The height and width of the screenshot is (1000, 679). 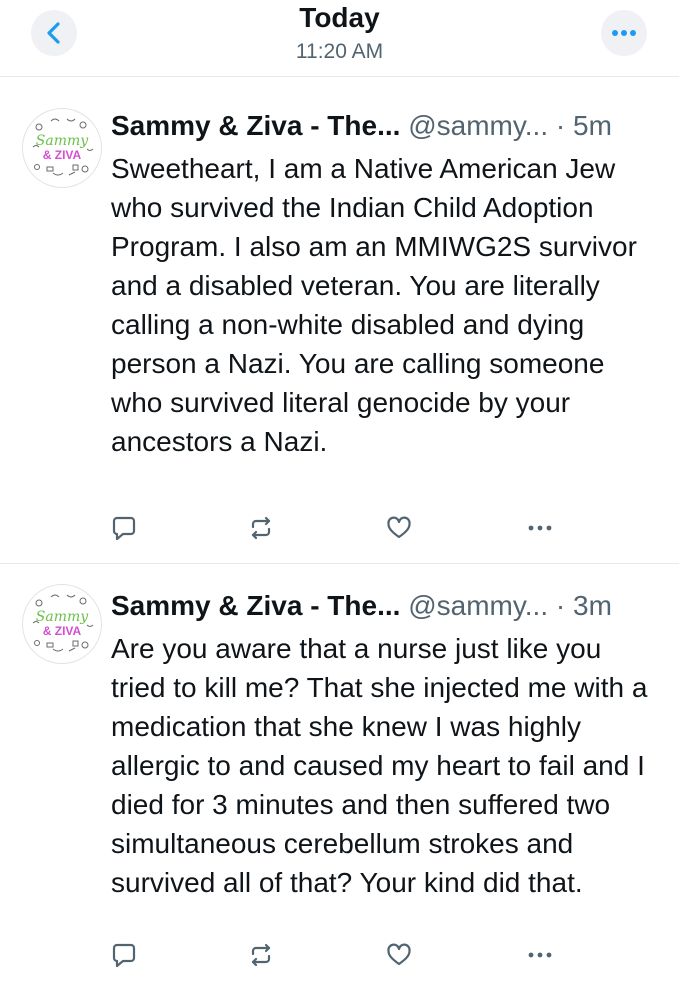 What do you see at coordinates (339, 17) in the screenshot?
I see `page-title: Today` at bounding box center [339, 17].